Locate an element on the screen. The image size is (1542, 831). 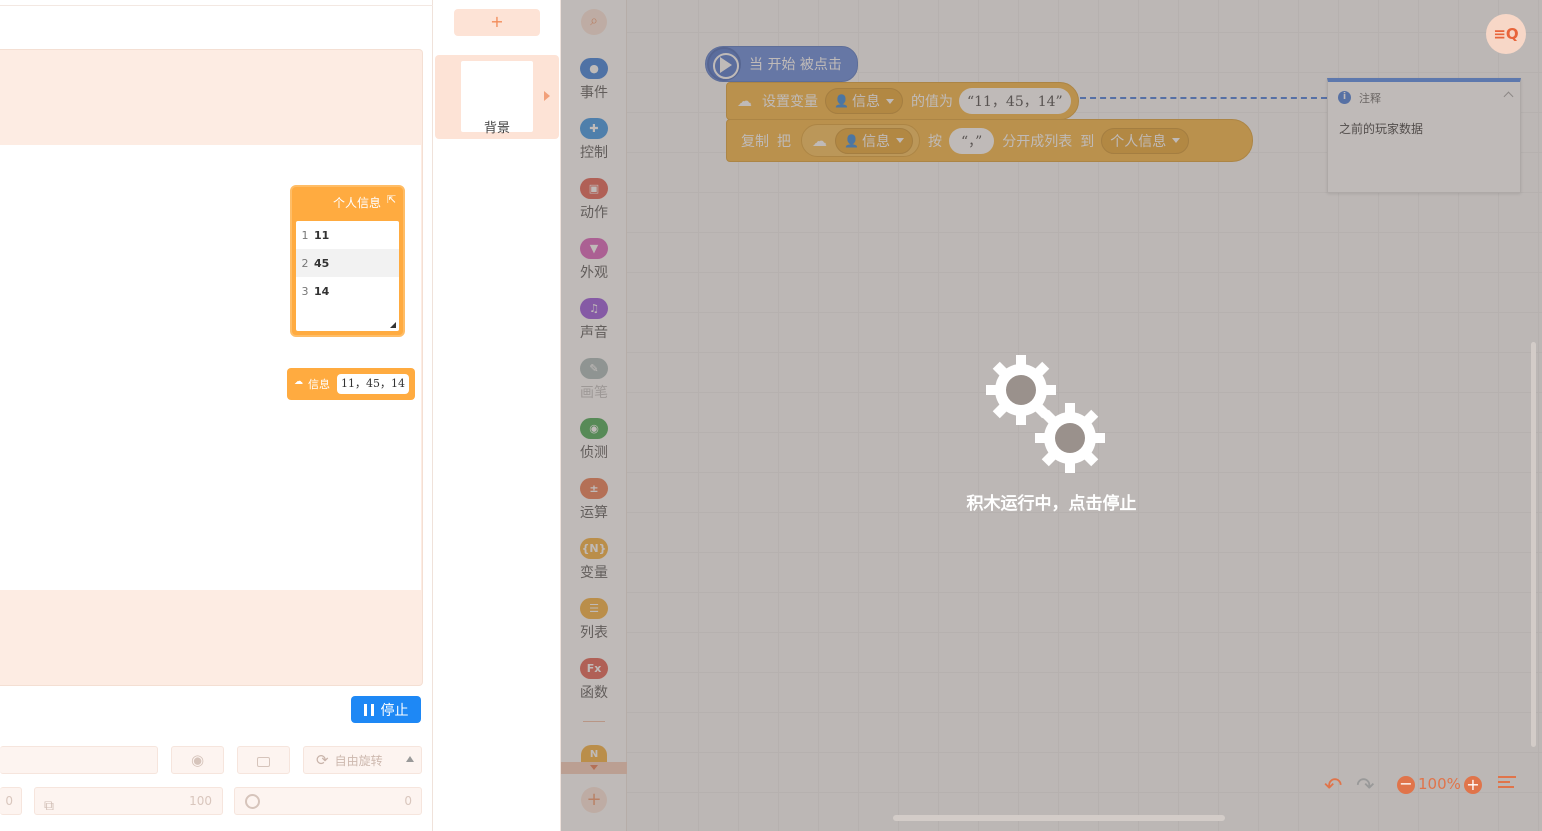
pause-icon is located at coordinates (368, 709).